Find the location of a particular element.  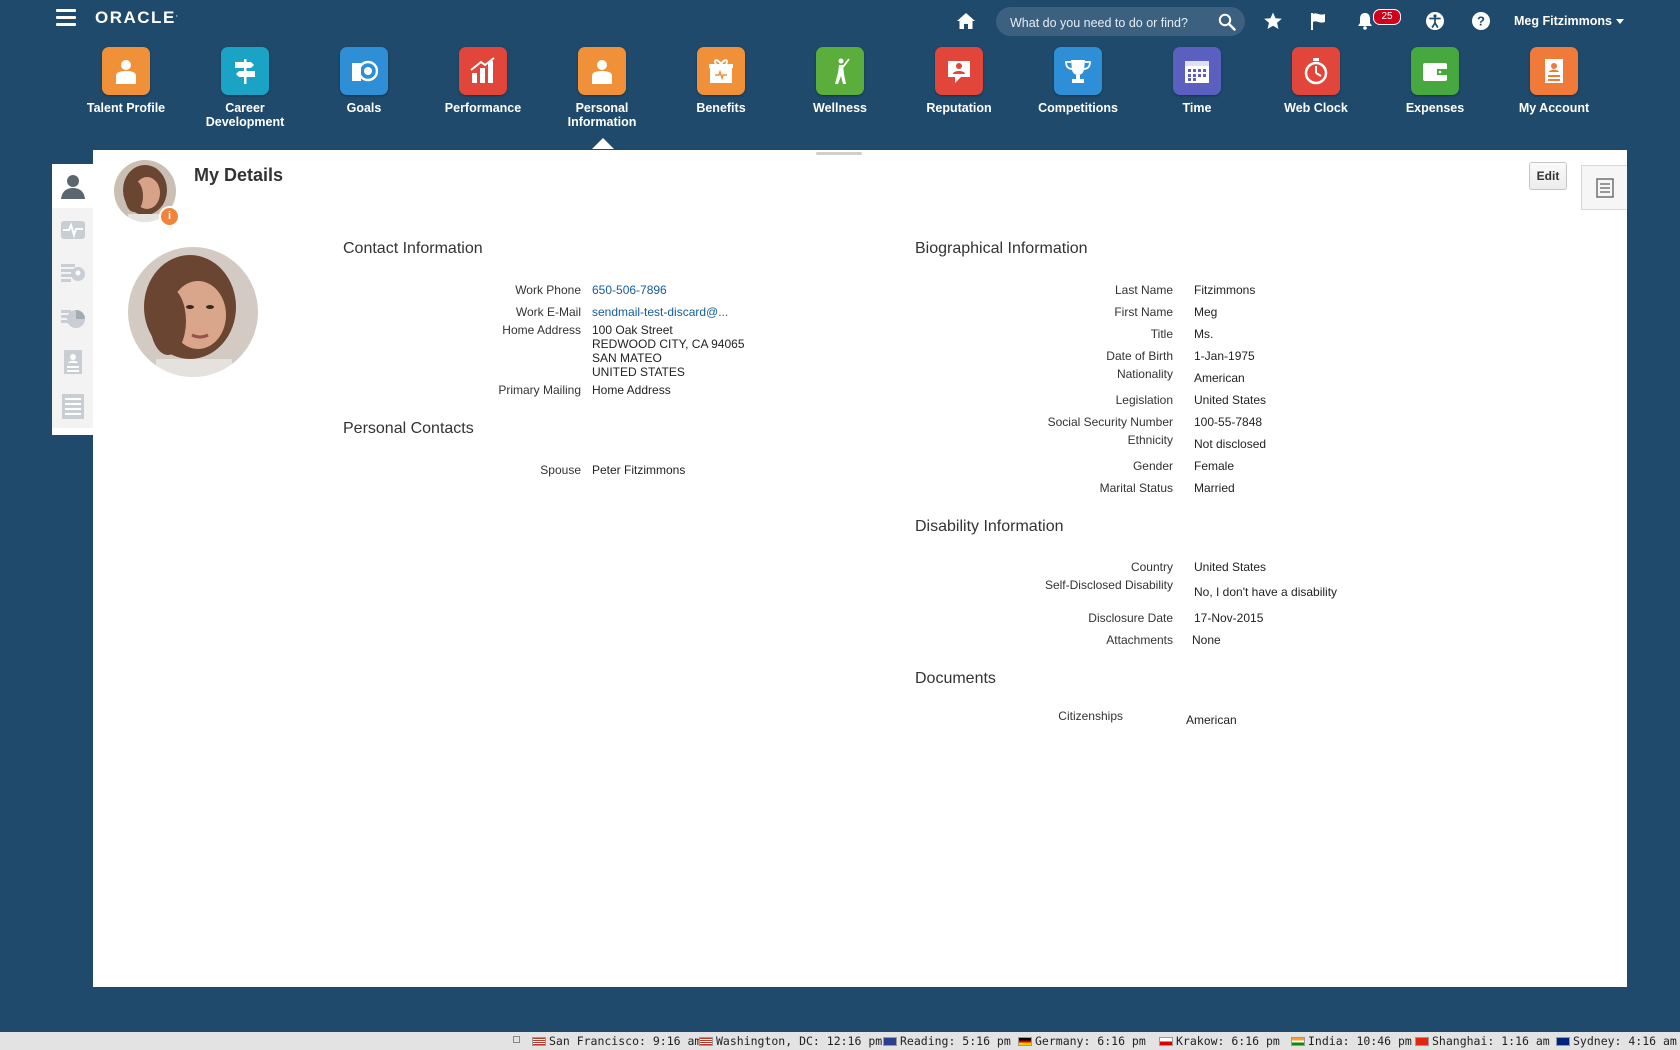

address-line: SAN MATEO is located at coordinates (627, 358).